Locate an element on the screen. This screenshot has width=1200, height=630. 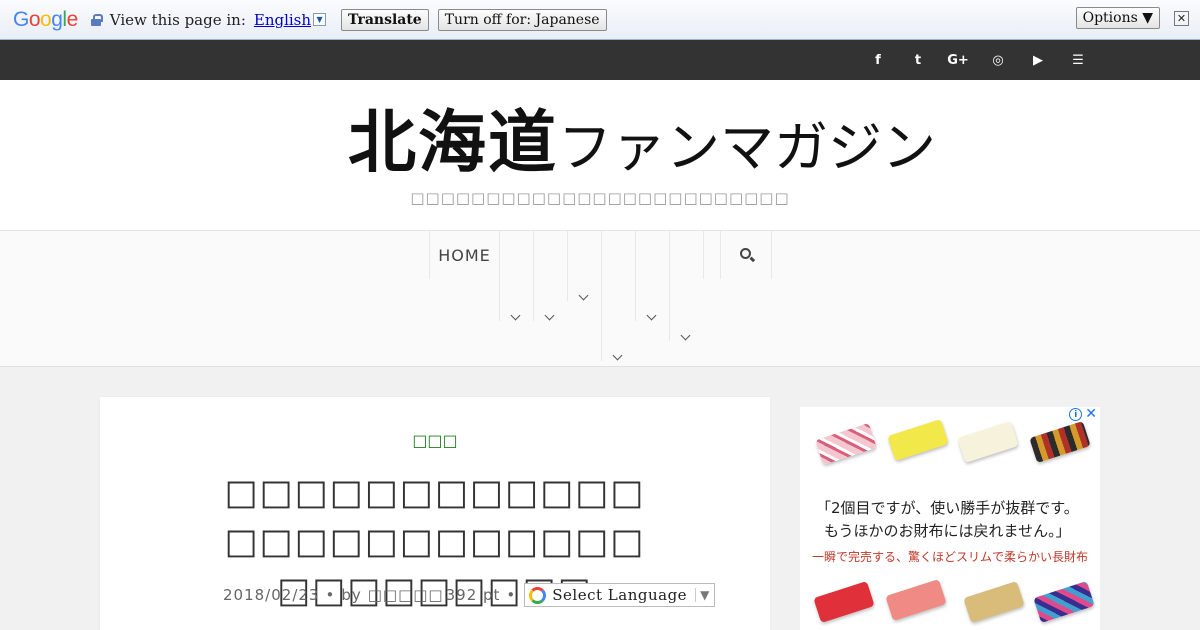
logo-sub: ファンマガジン is located at coordinates (747, 147).